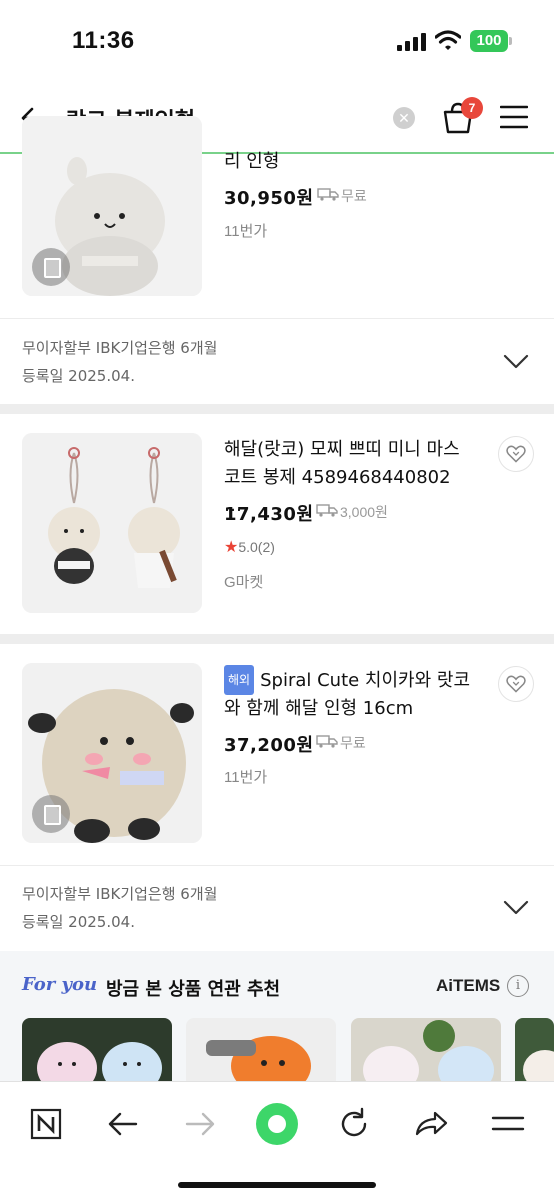 The height and width of the screenshot is (1200, 554). Describe the element at coordinates (364, 512) in the screenshot. I see `shipping-fee: 3,000원` at that location.